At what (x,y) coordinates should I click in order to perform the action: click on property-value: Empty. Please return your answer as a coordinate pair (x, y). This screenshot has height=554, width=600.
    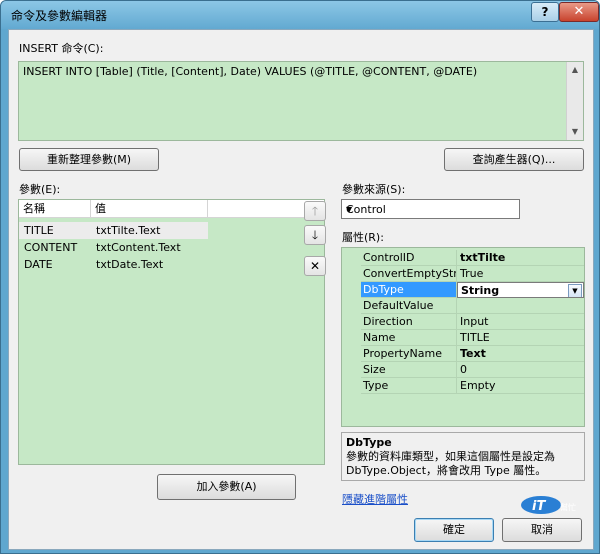
    Looking at the image, I should click on (520, 386).